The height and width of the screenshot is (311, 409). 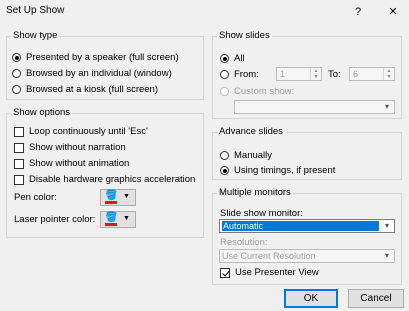 I want to click on check-without-animation: Show without animation, so click(x=71, y=163).